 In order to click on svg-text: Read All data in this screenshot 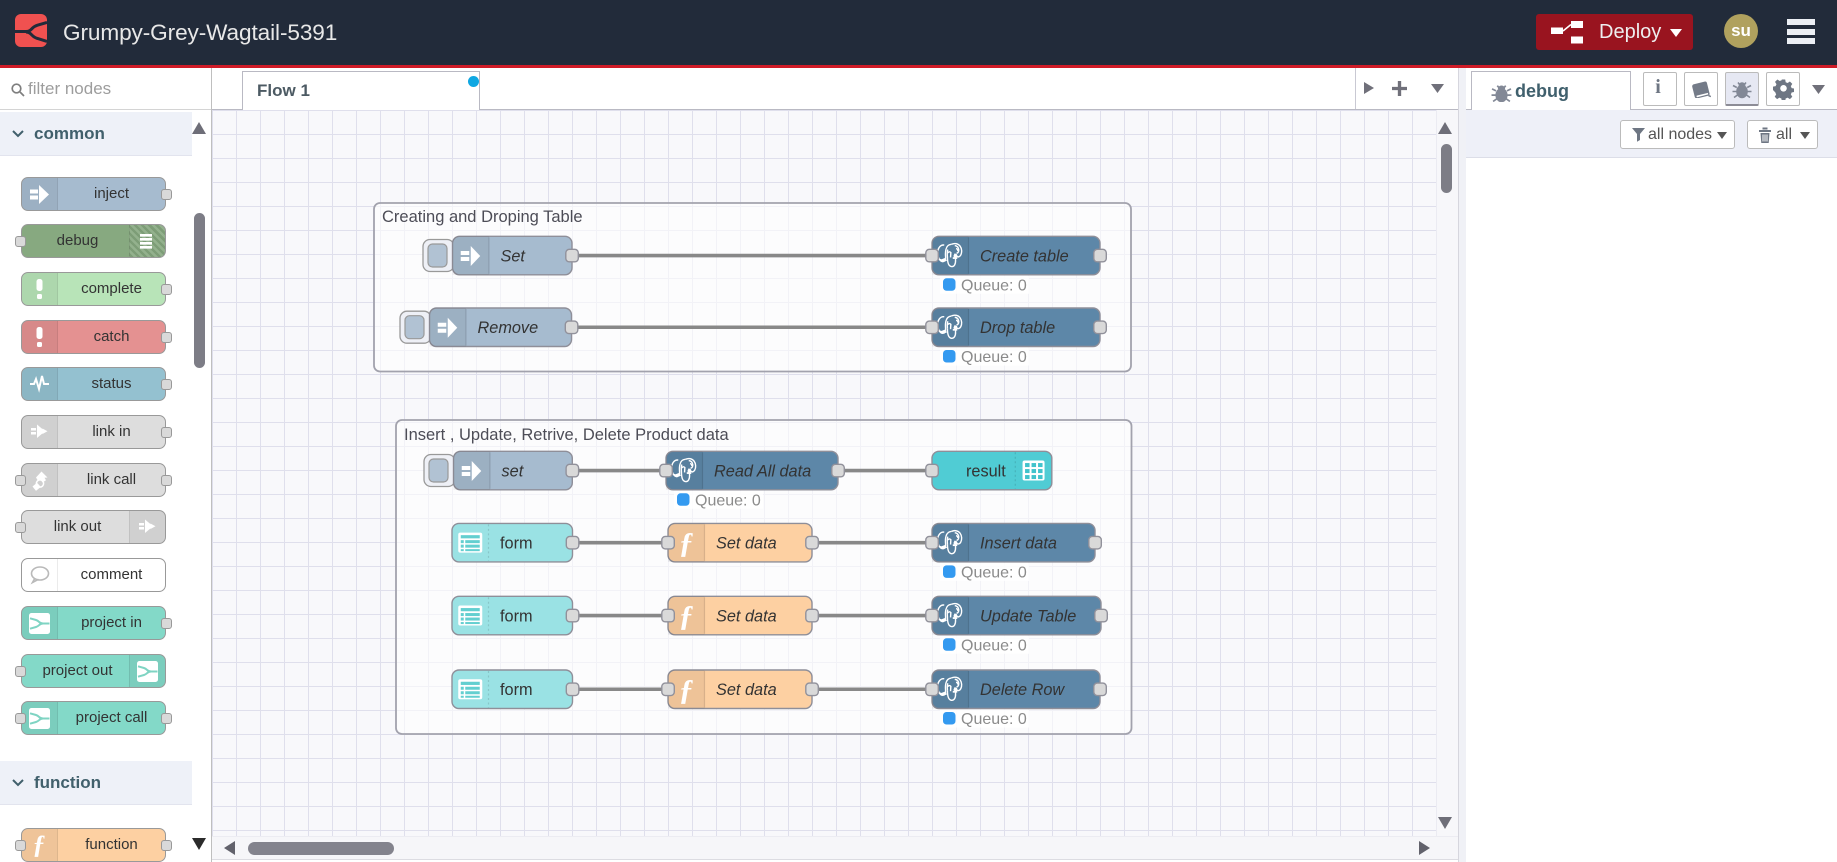, I will do `click(762, 471)`.